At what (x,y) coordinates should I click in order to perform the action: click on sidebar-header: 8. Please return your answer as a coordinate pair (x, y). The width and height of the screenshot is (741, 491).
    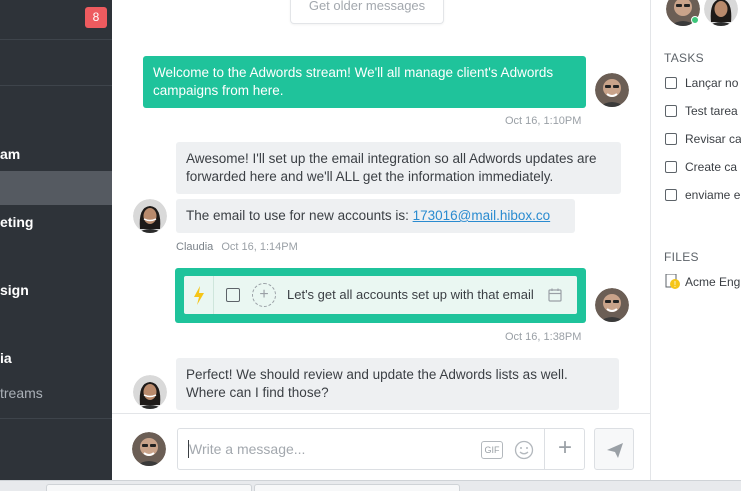
    Looking at the image, I should click on (56, 20).